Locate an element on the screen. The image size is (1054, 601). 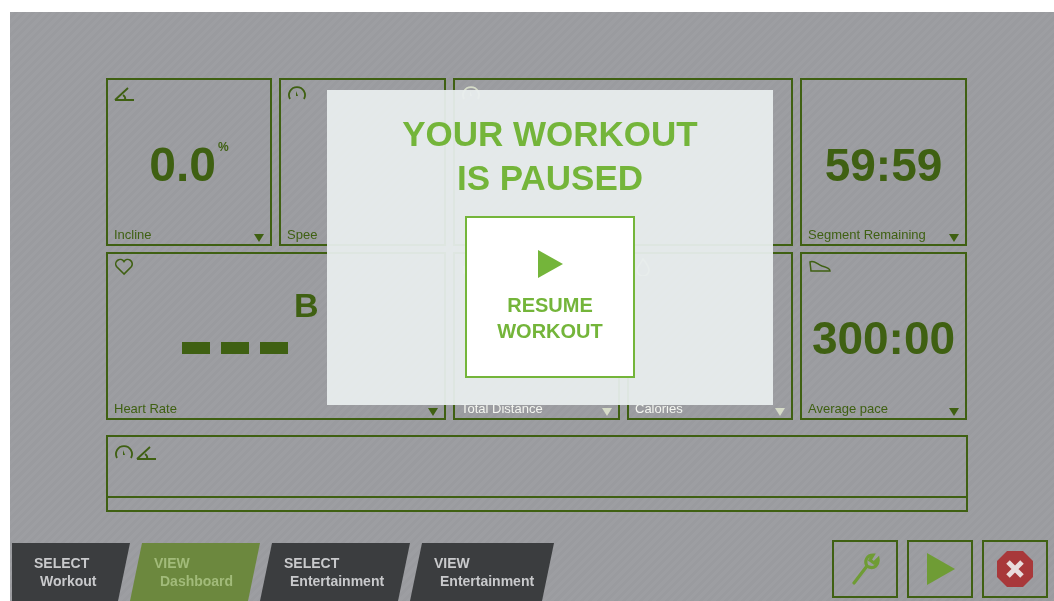
nav-tab: VIEW Entertainment is located at coordinates (482, 572).